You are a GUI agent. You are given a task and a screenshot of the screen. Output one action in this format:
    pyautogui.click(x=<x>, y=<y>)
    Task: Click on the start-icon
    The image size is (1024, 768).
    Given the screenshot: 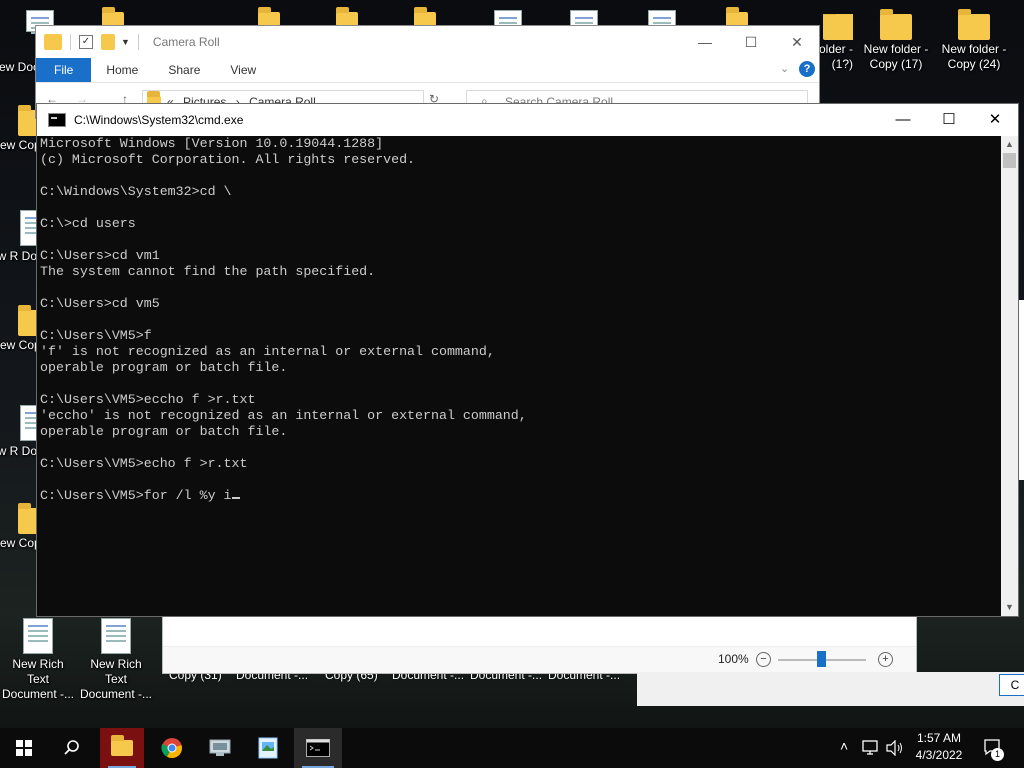 What is the action you would take?
    pyautogui.click(x=24, y=748)
    